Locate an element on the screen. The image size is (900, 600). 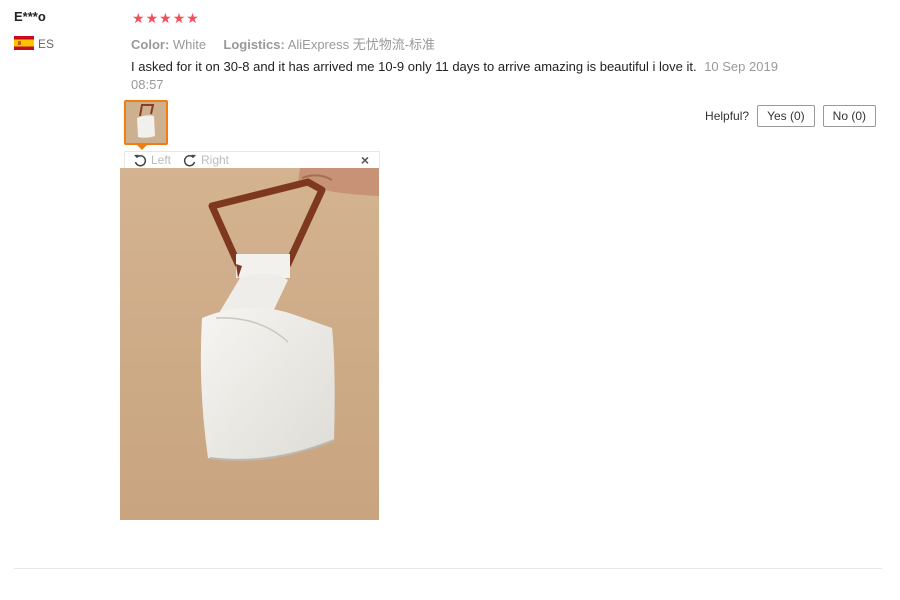
rotate-right-button: Right is located at coordinates (206, 160).